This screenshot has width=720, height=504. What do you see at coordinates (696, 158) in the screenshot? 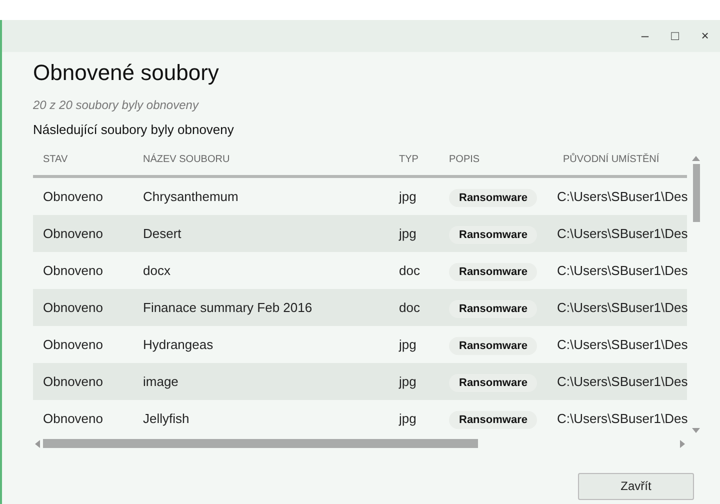
I see `scroll-up-icon` at bounding box center [696, 158].